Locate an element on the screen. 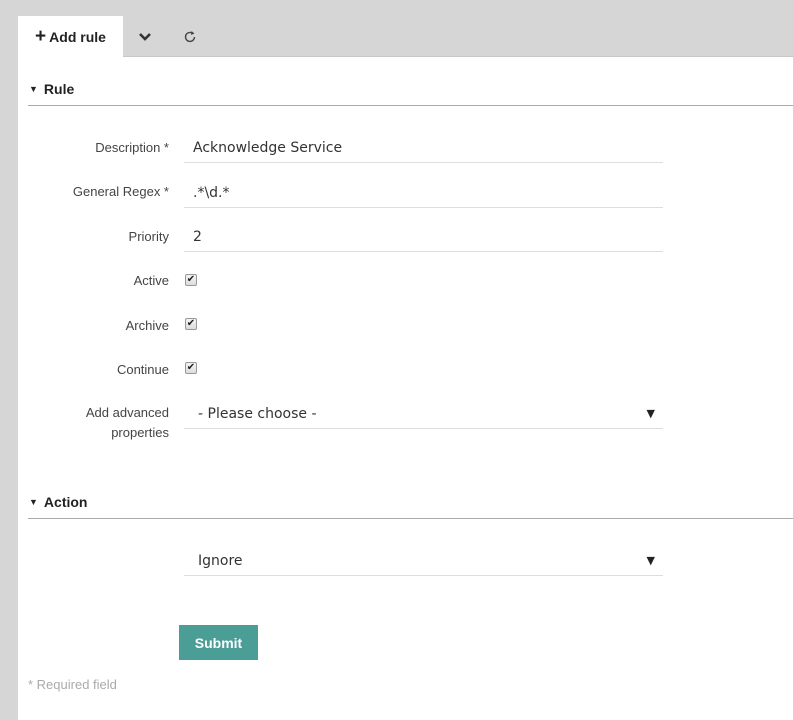  required-field-note: * Required field is located at coordinates (72, 684).